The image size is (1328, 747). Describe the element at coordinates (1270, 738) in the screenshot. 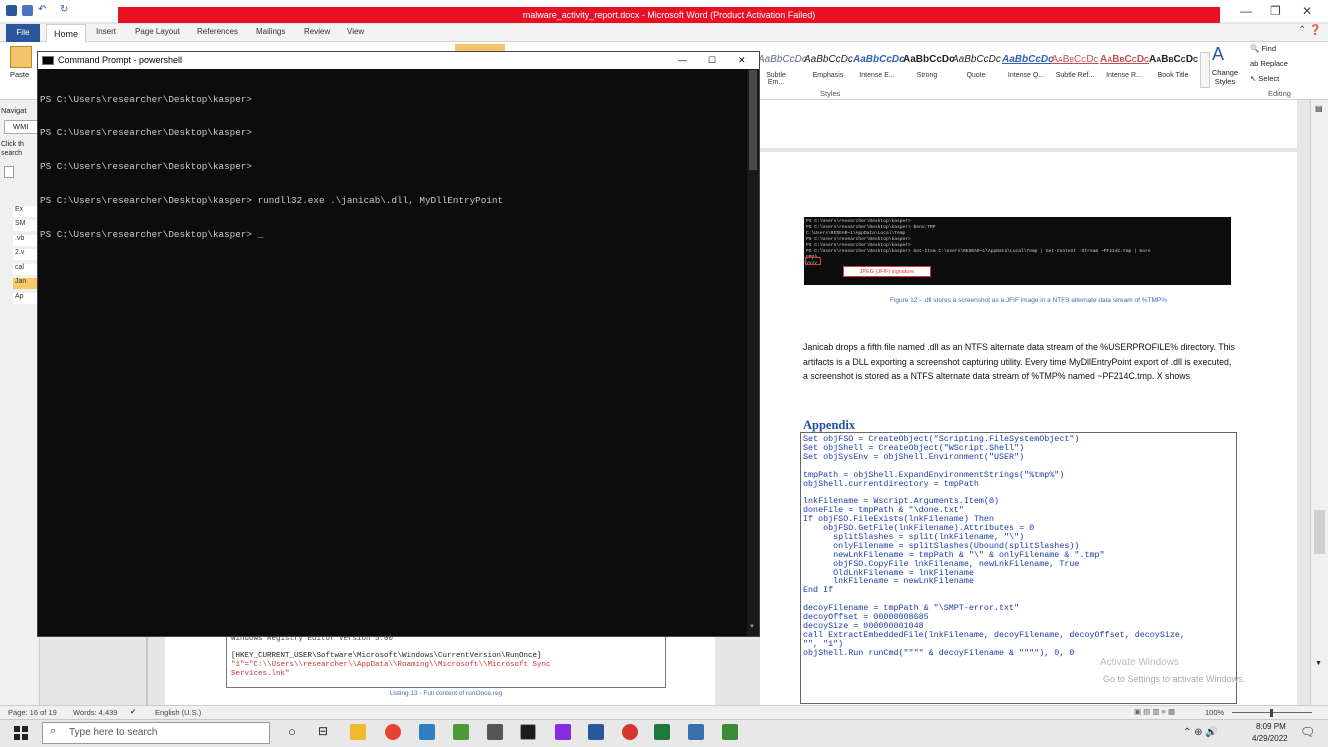

I see `clock-date: 4/29/2022` at that location.